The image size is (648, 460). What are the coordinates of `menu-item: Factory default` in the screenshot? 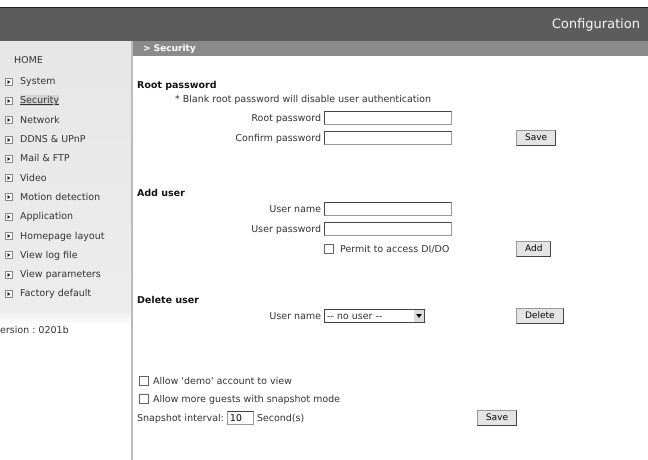 It's located at (56, 294).